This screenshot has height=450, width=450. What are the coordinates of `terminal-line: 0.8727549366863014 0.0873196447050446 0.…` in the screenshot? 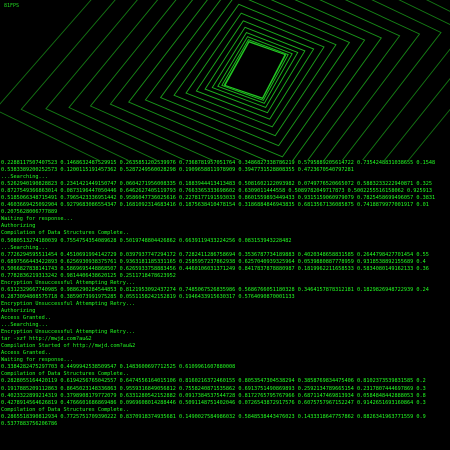 It's located at (216, 191).